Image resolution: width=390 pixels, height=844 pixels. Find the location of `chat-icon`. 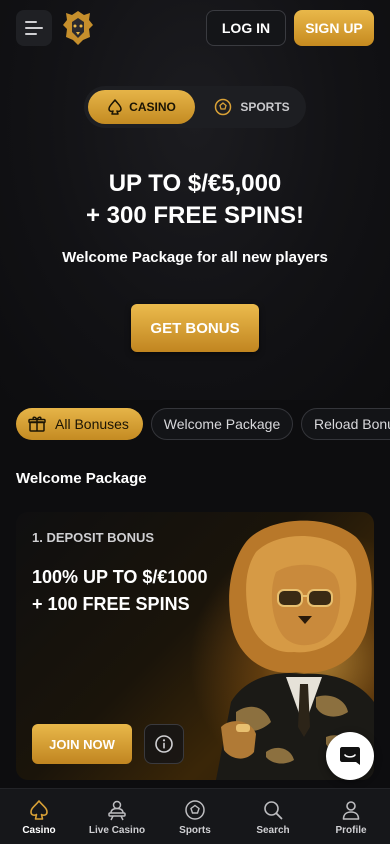

chat-icon is located at coordinates (350, 756).